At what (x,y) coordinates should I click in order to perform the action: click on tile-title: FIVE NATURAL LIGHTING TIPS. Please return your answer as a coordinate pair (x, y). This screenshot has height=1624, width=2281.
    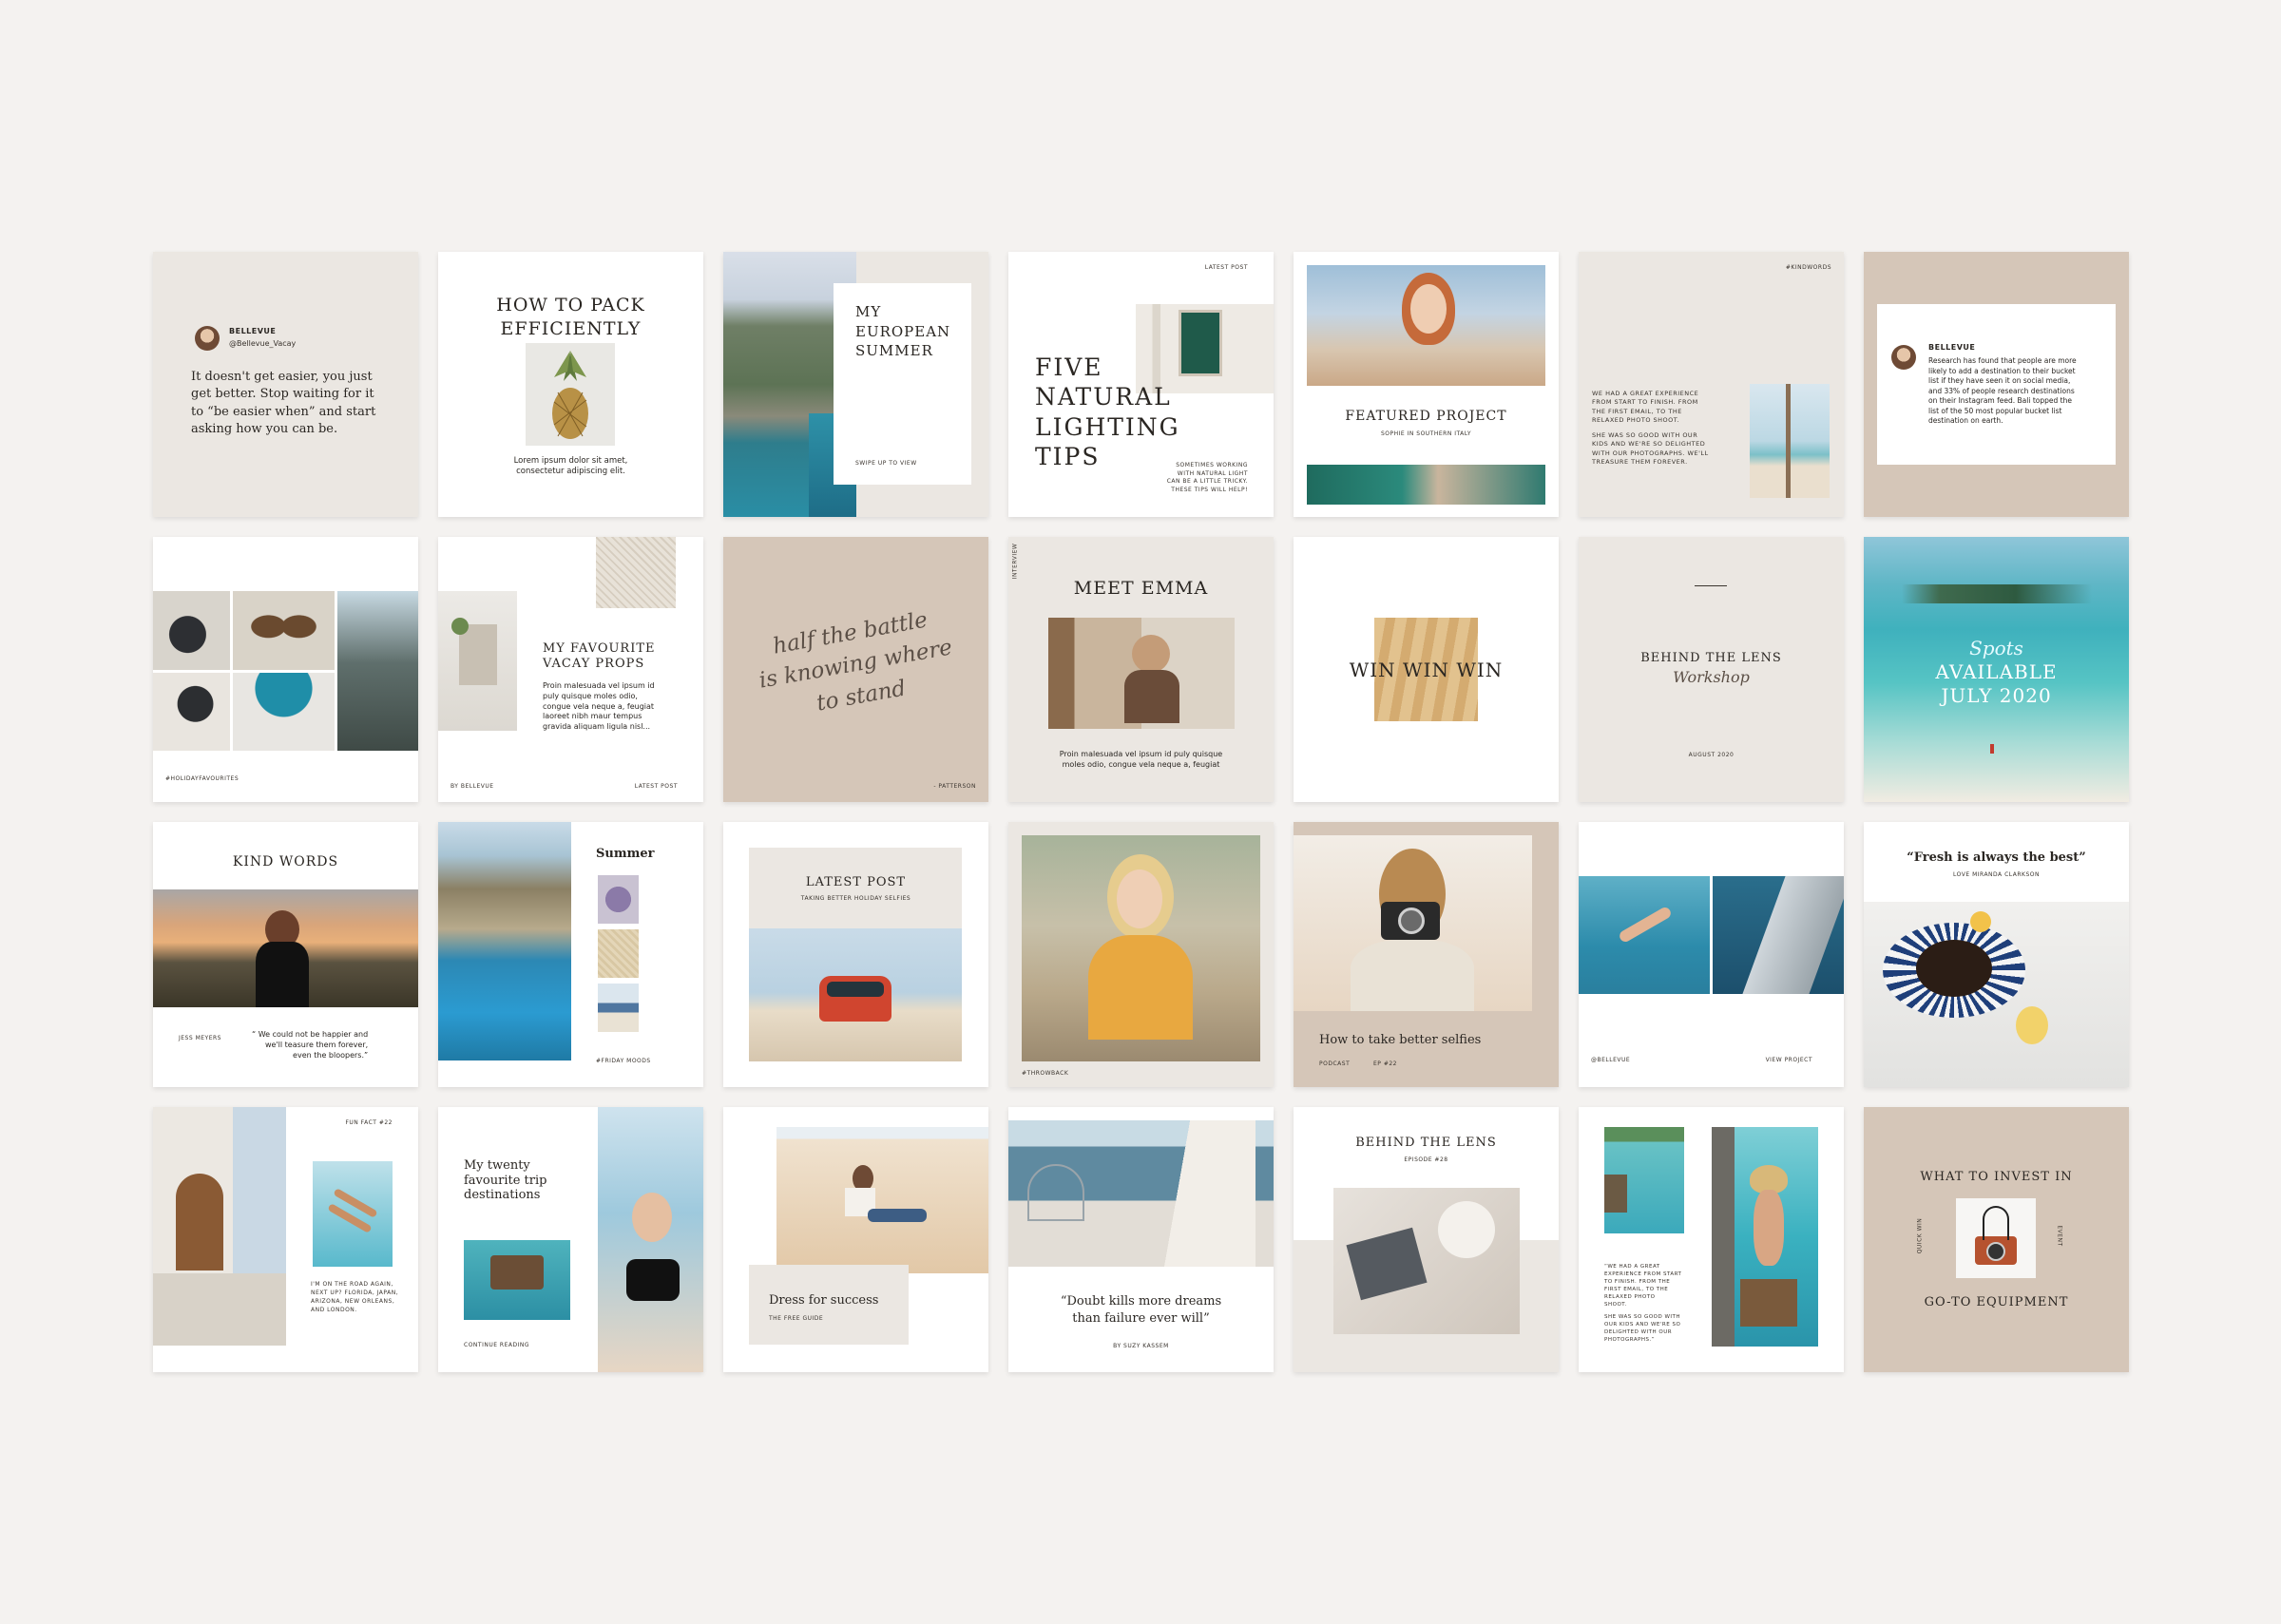
    Looking at the image, I should click on (1108, 411).